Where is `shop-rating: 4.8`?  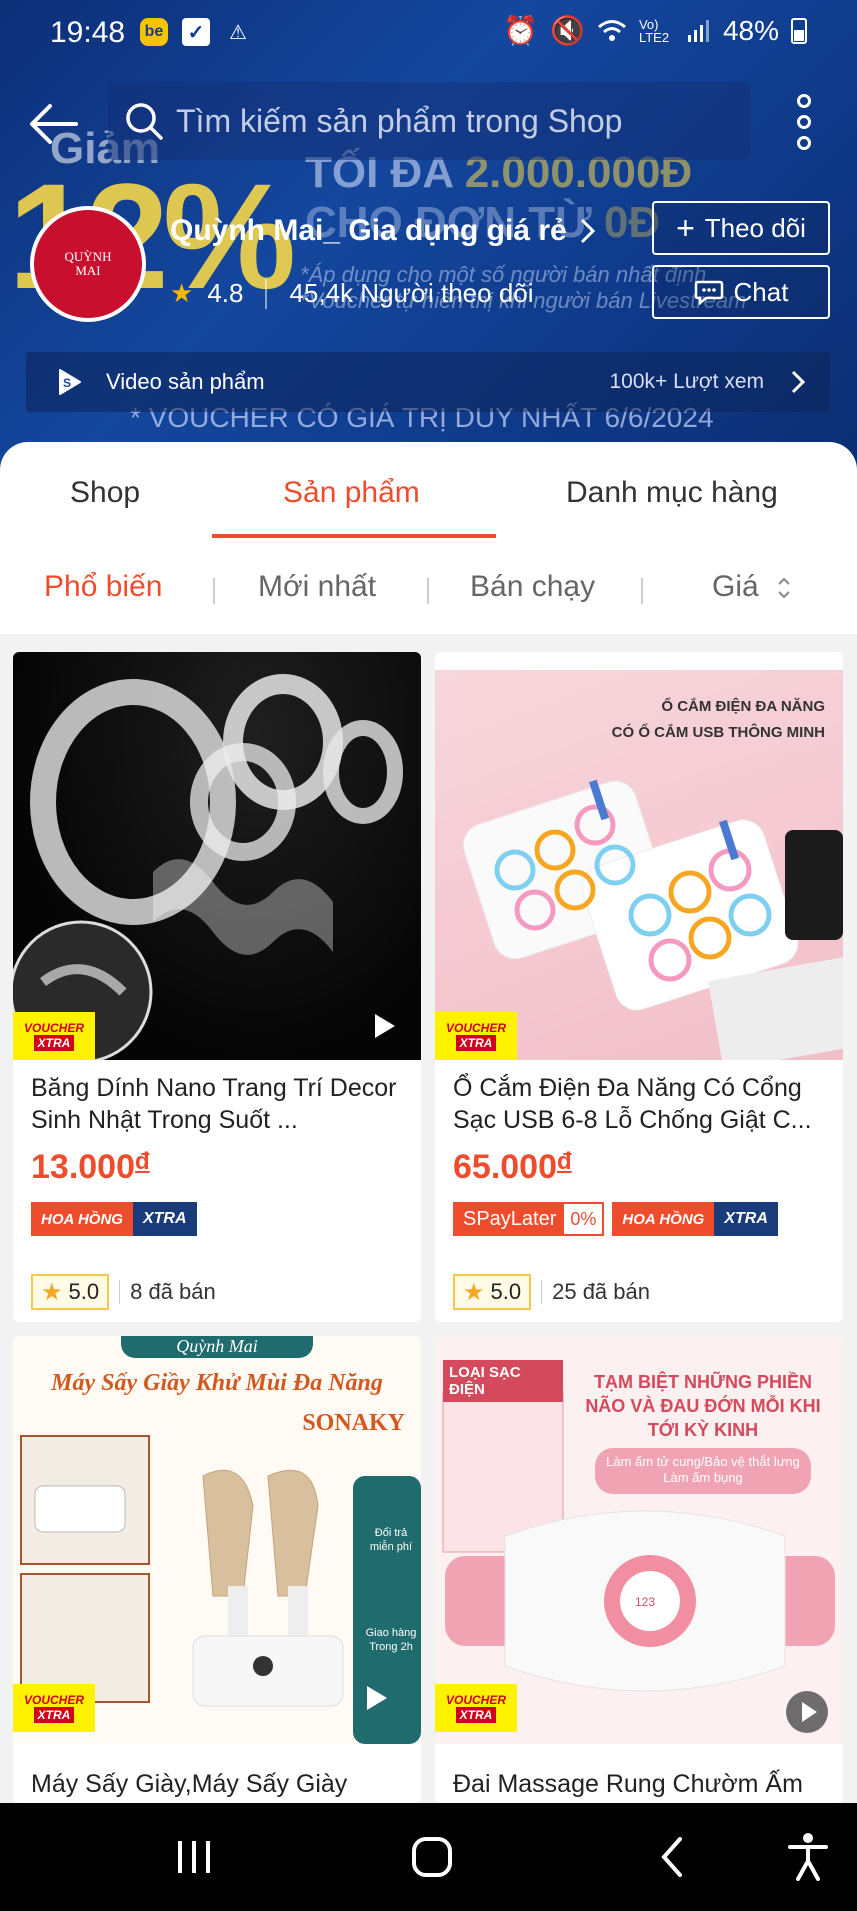
shop-rating: 4.8 is located at coordinates (225, 293).